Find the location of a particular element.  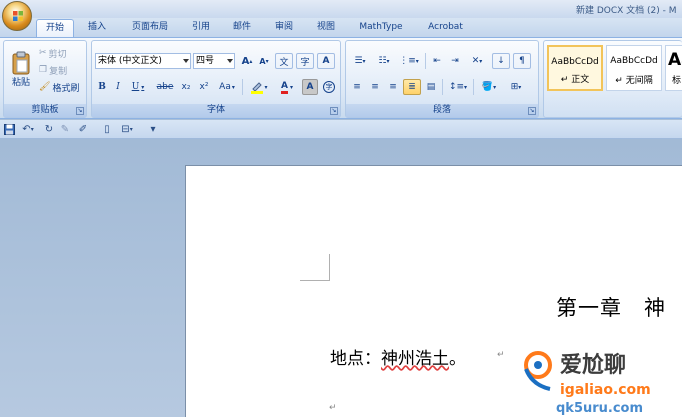

char-shading-button: A is located at coordinates (310, 87).